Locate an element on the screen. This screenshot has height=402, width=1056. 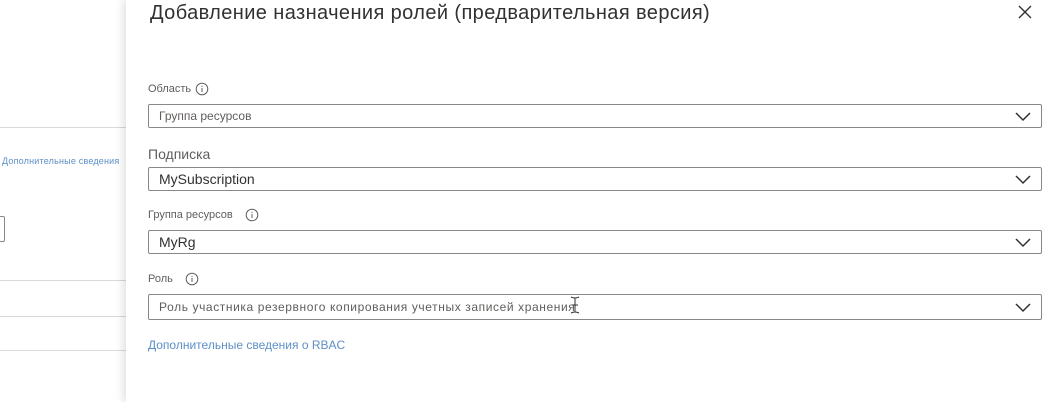
rbac-learn-more-link: Дополнительные сведения о RBAC is located at coordinates (246, 345).